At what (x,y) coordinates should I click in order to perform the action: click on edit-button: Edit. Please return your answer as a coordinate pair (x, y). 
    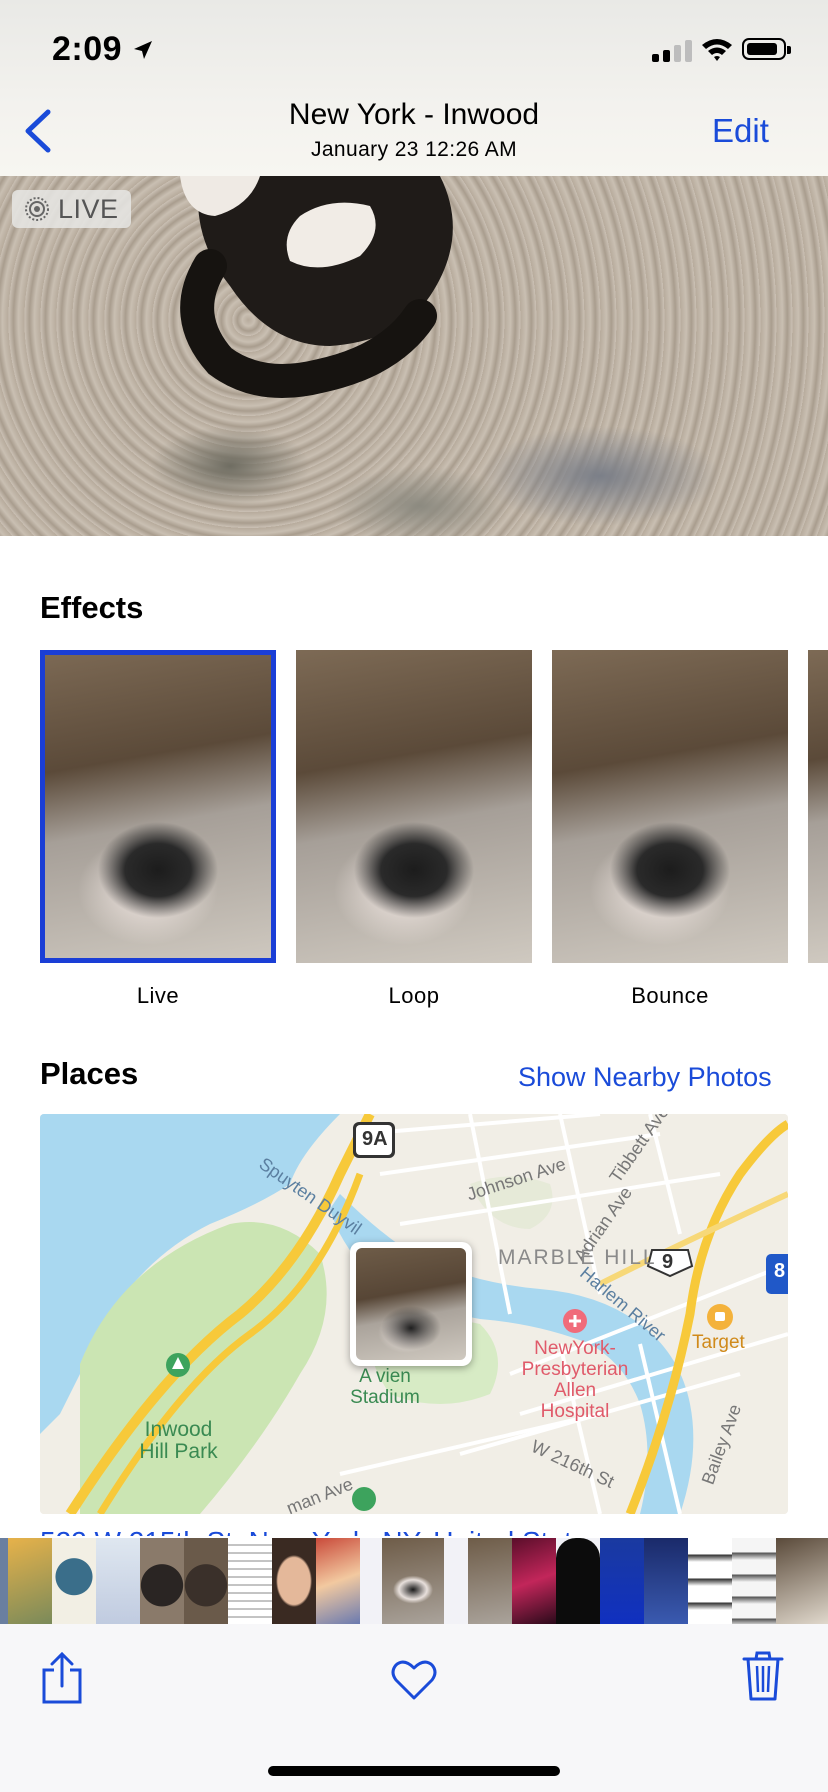
    Looking at the image, I should click on (740, 131).